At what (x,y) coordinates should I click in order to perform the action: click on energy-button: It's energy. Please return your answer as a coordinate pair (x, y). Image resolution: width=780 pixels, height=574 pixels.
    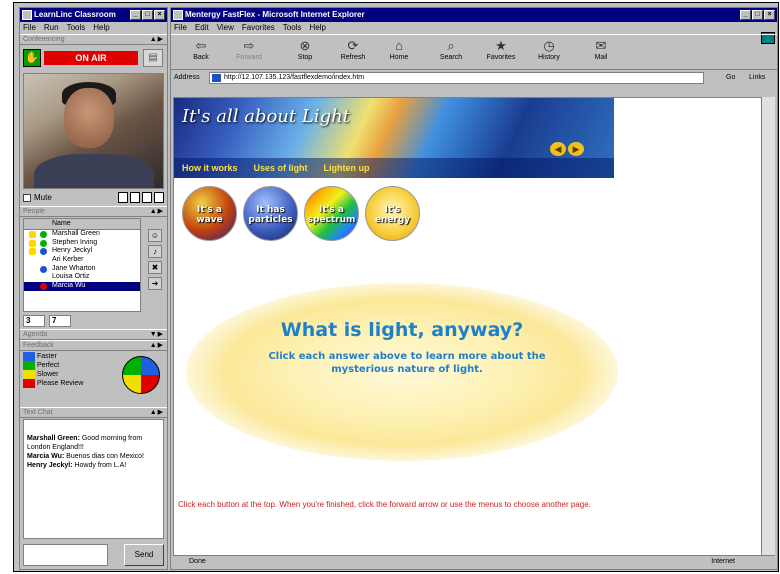
    Looking at the image, I should click on (392, 213).